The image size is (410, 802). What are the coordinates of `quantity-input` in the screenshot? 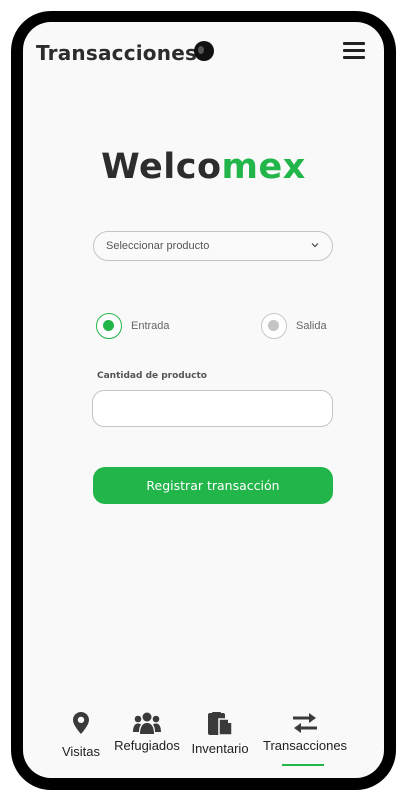 It's located at (212, 408).